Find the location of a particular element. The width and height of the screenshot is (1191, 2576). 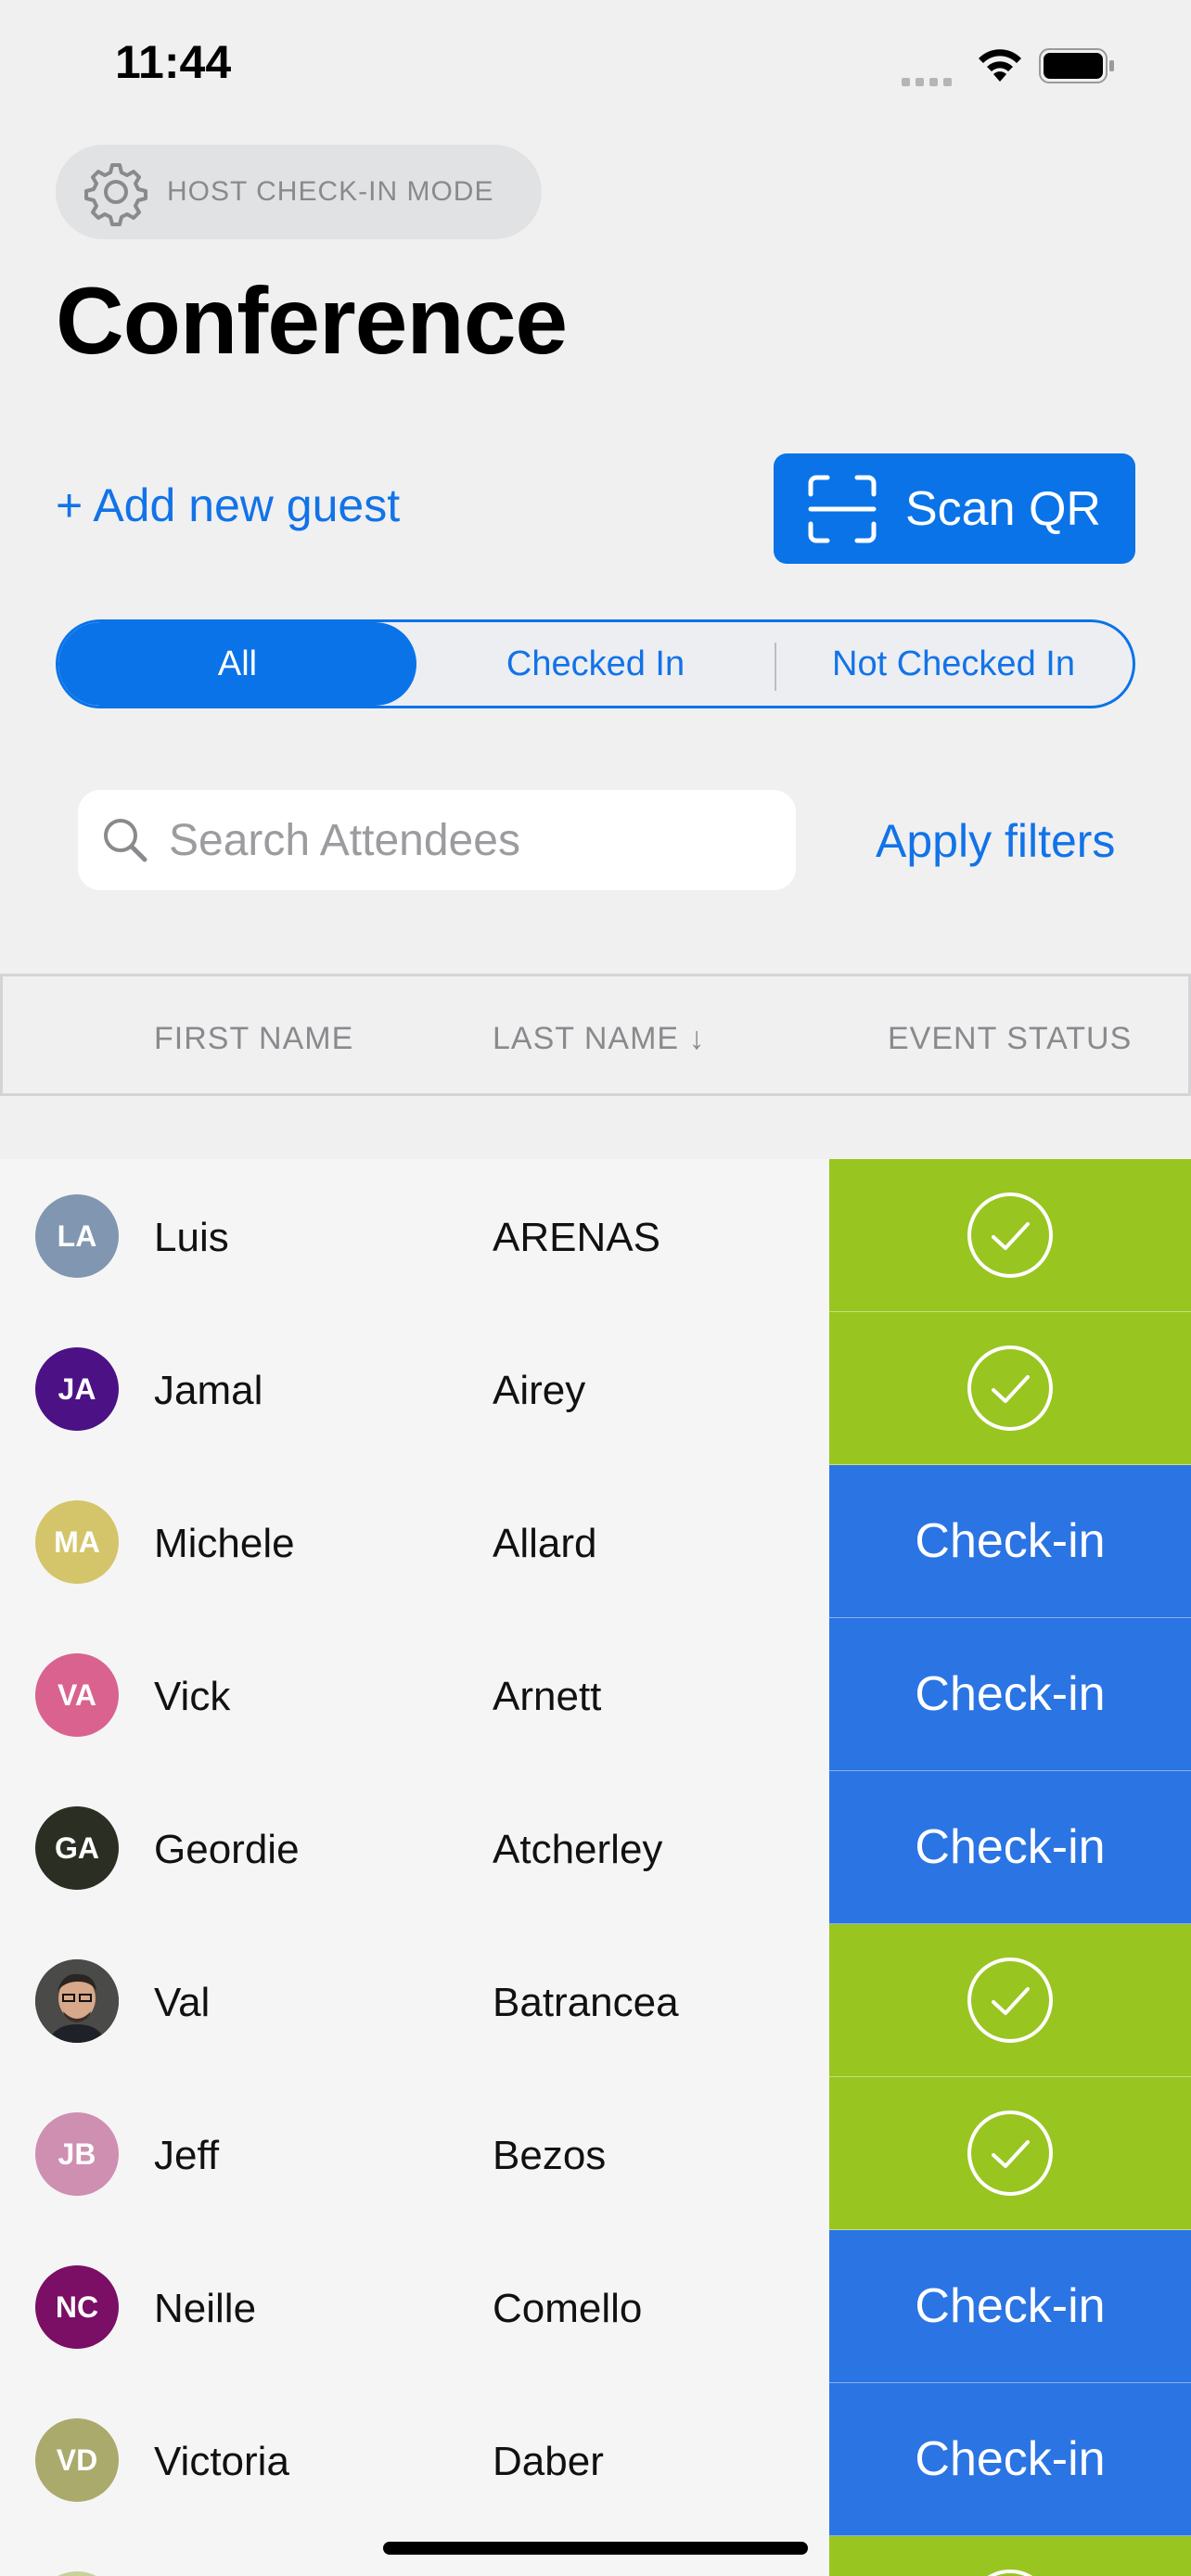

segment-checked-in-label: Checked In is located at coordinates (595, 663).